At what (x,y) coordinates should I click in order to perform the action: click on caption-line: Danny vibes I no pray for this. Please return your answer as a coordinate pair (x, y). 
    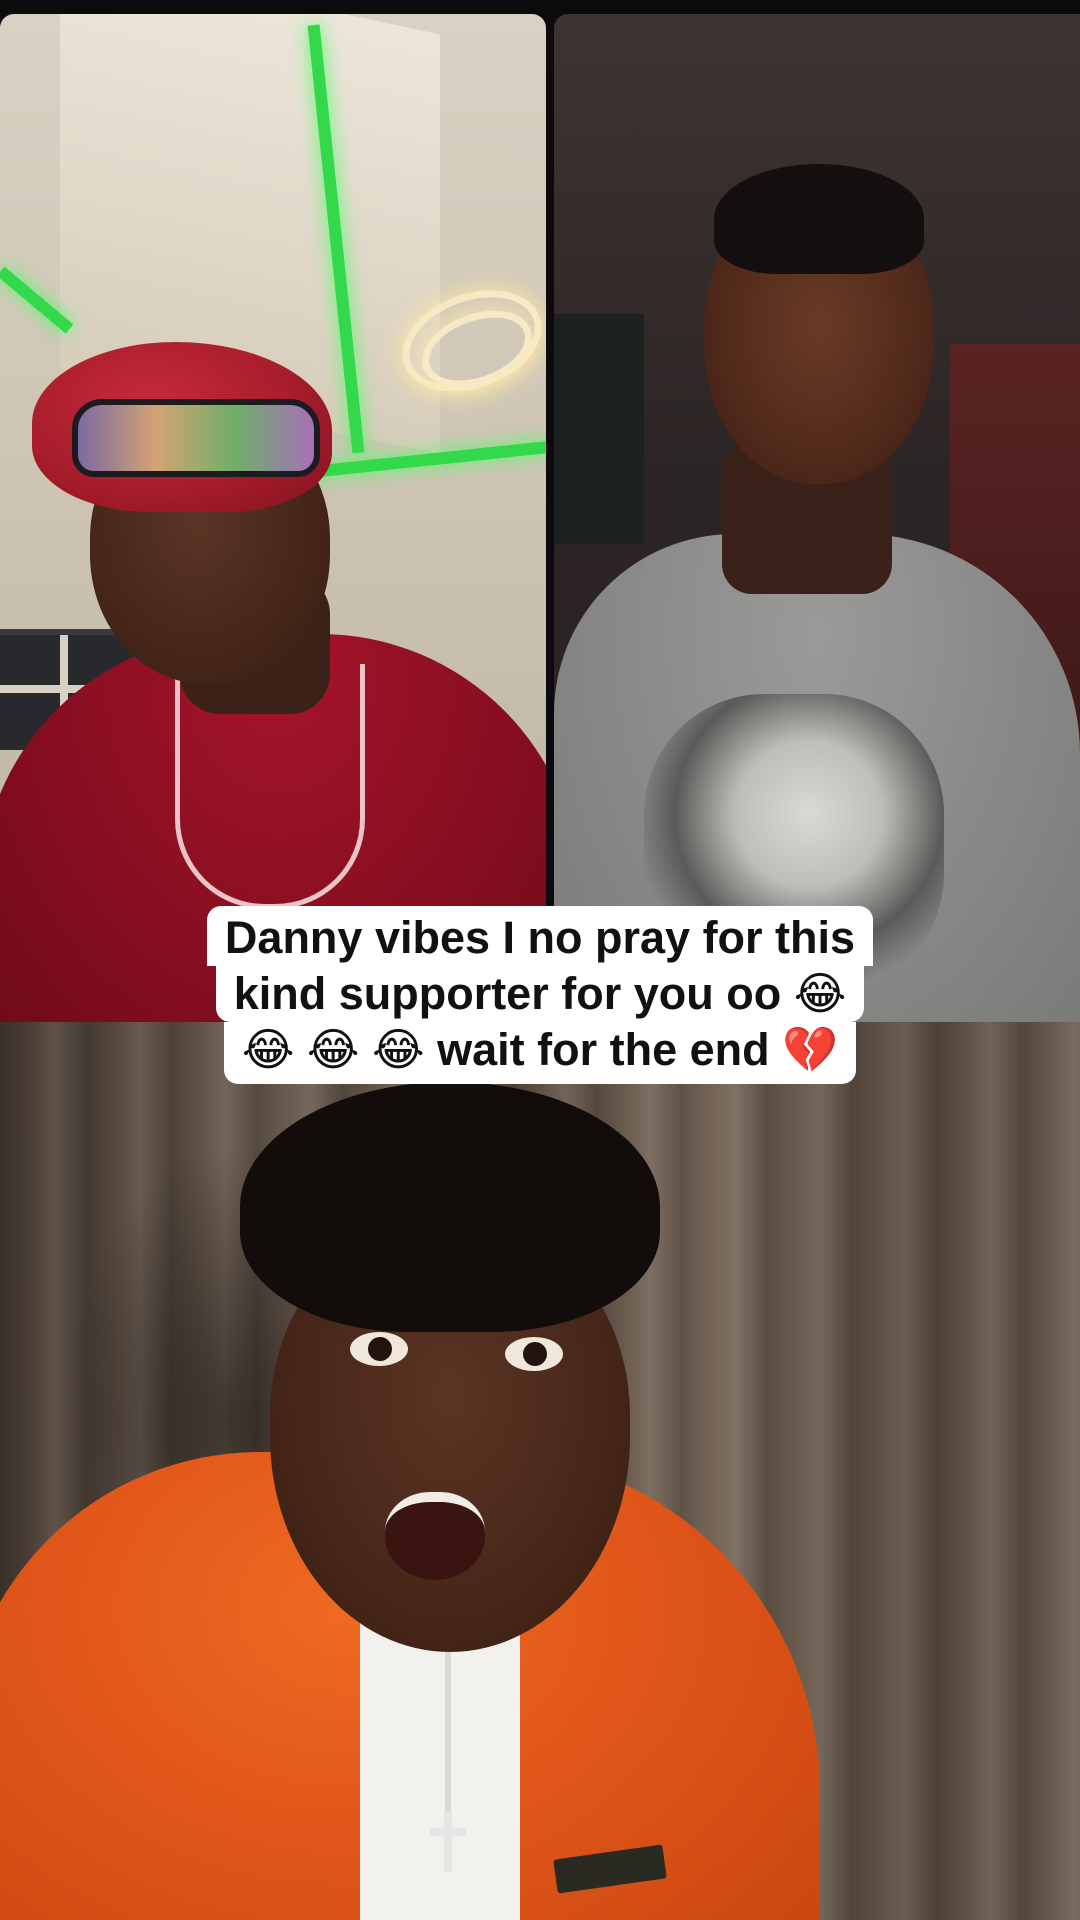
    Looking at the image, I should click on (540, 936).